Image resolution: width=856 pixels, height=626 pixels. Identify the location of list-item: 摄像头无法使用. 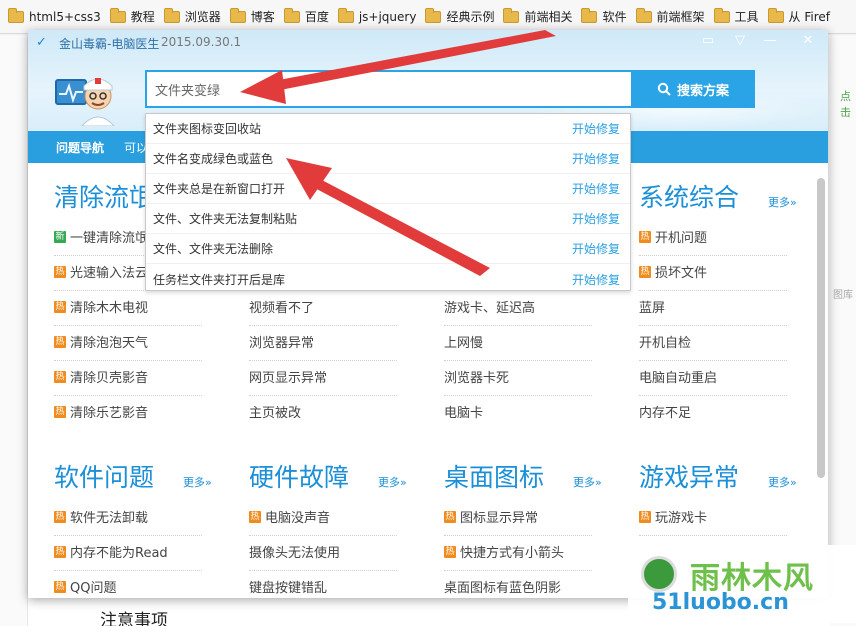
(294, 551).